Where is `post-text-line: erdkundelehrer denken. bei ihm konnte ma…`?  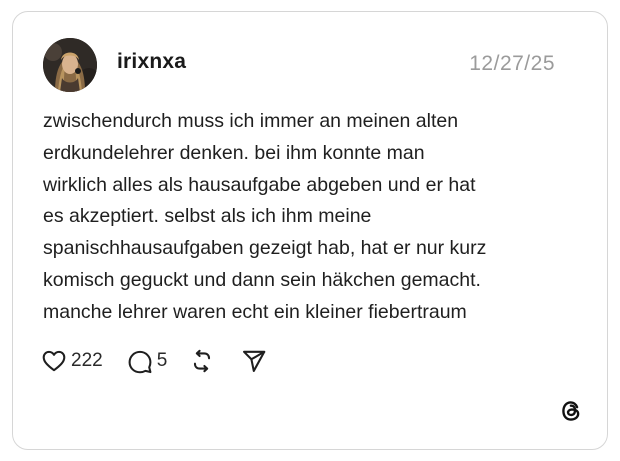 post-text-line: erdkundelehrer denken. bei ihm konnte ma… is located at coordinates (234, 152).